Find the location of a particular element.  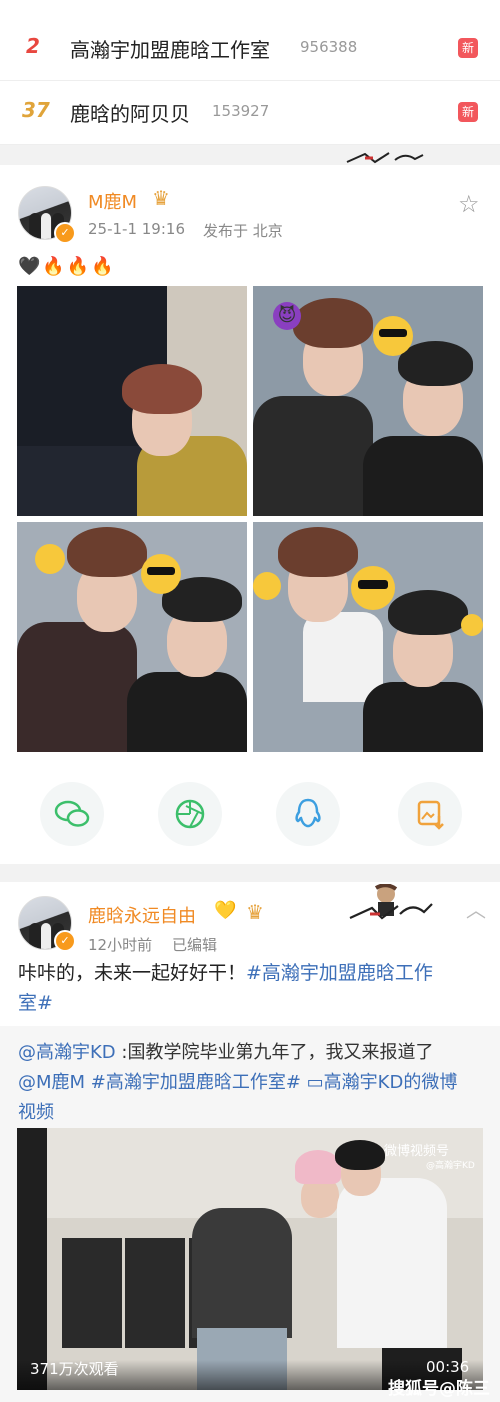

post-time: 12小时前 is located at coordinates (120, 945).